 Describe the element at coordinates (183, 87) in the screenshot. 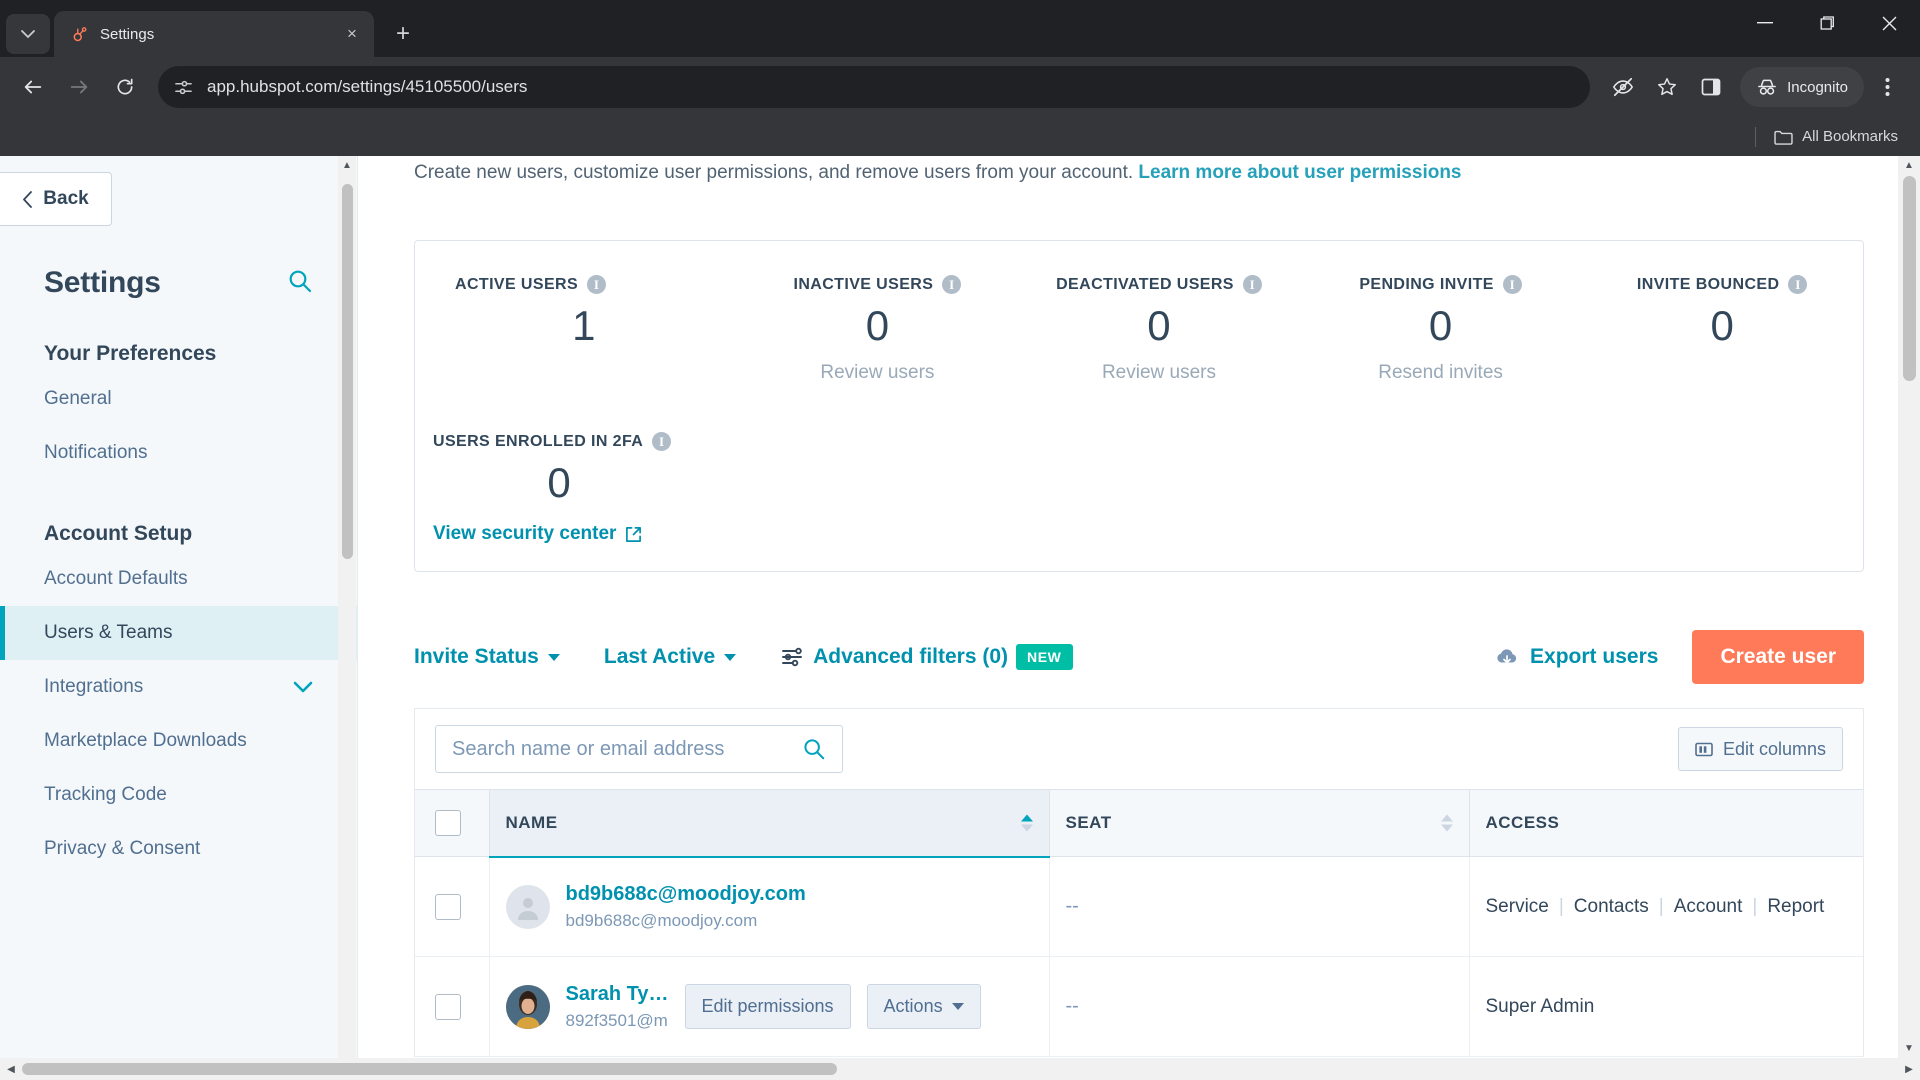

I see `page-info-icon` at that location.